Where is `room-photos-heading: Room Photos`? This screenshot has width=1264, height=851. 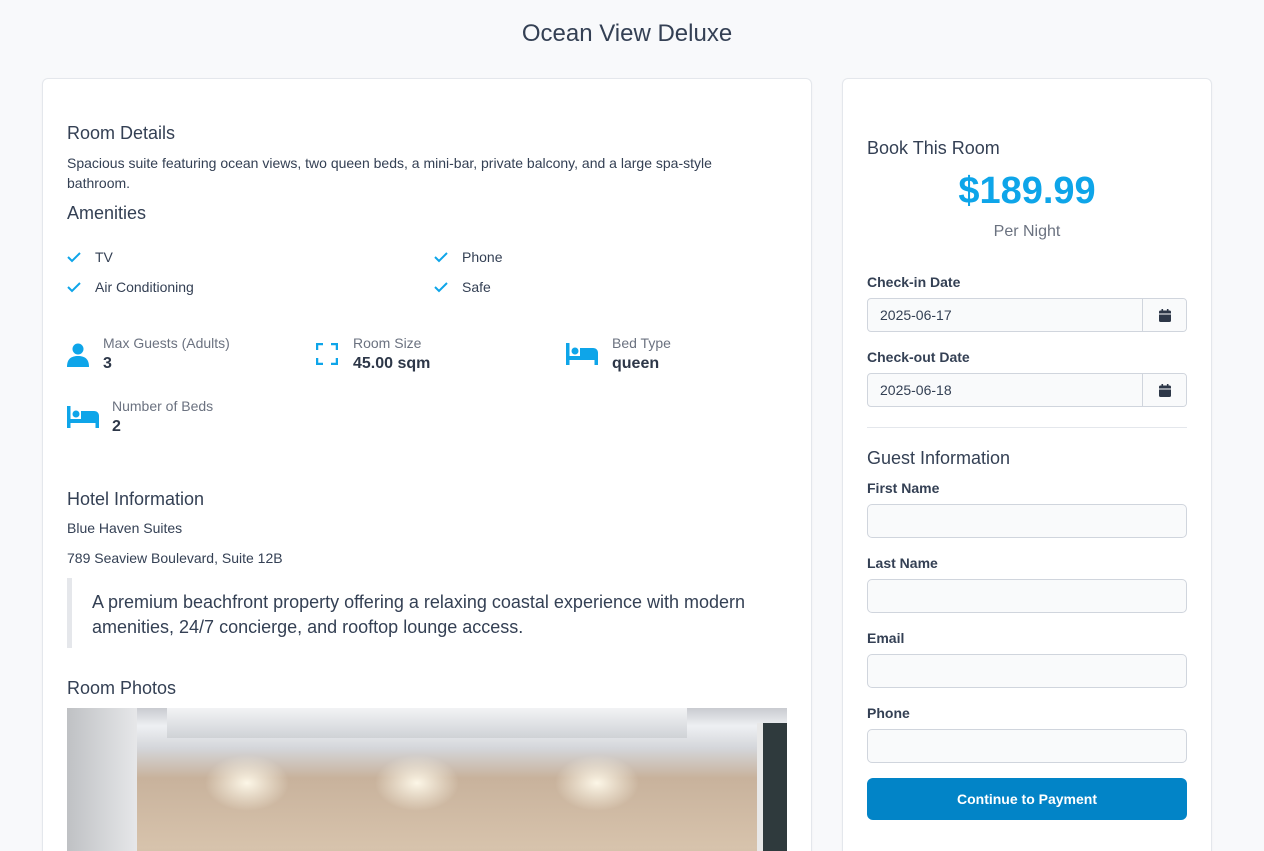 room-photos-heading: Room Photos is located at coordinates (122, 688).